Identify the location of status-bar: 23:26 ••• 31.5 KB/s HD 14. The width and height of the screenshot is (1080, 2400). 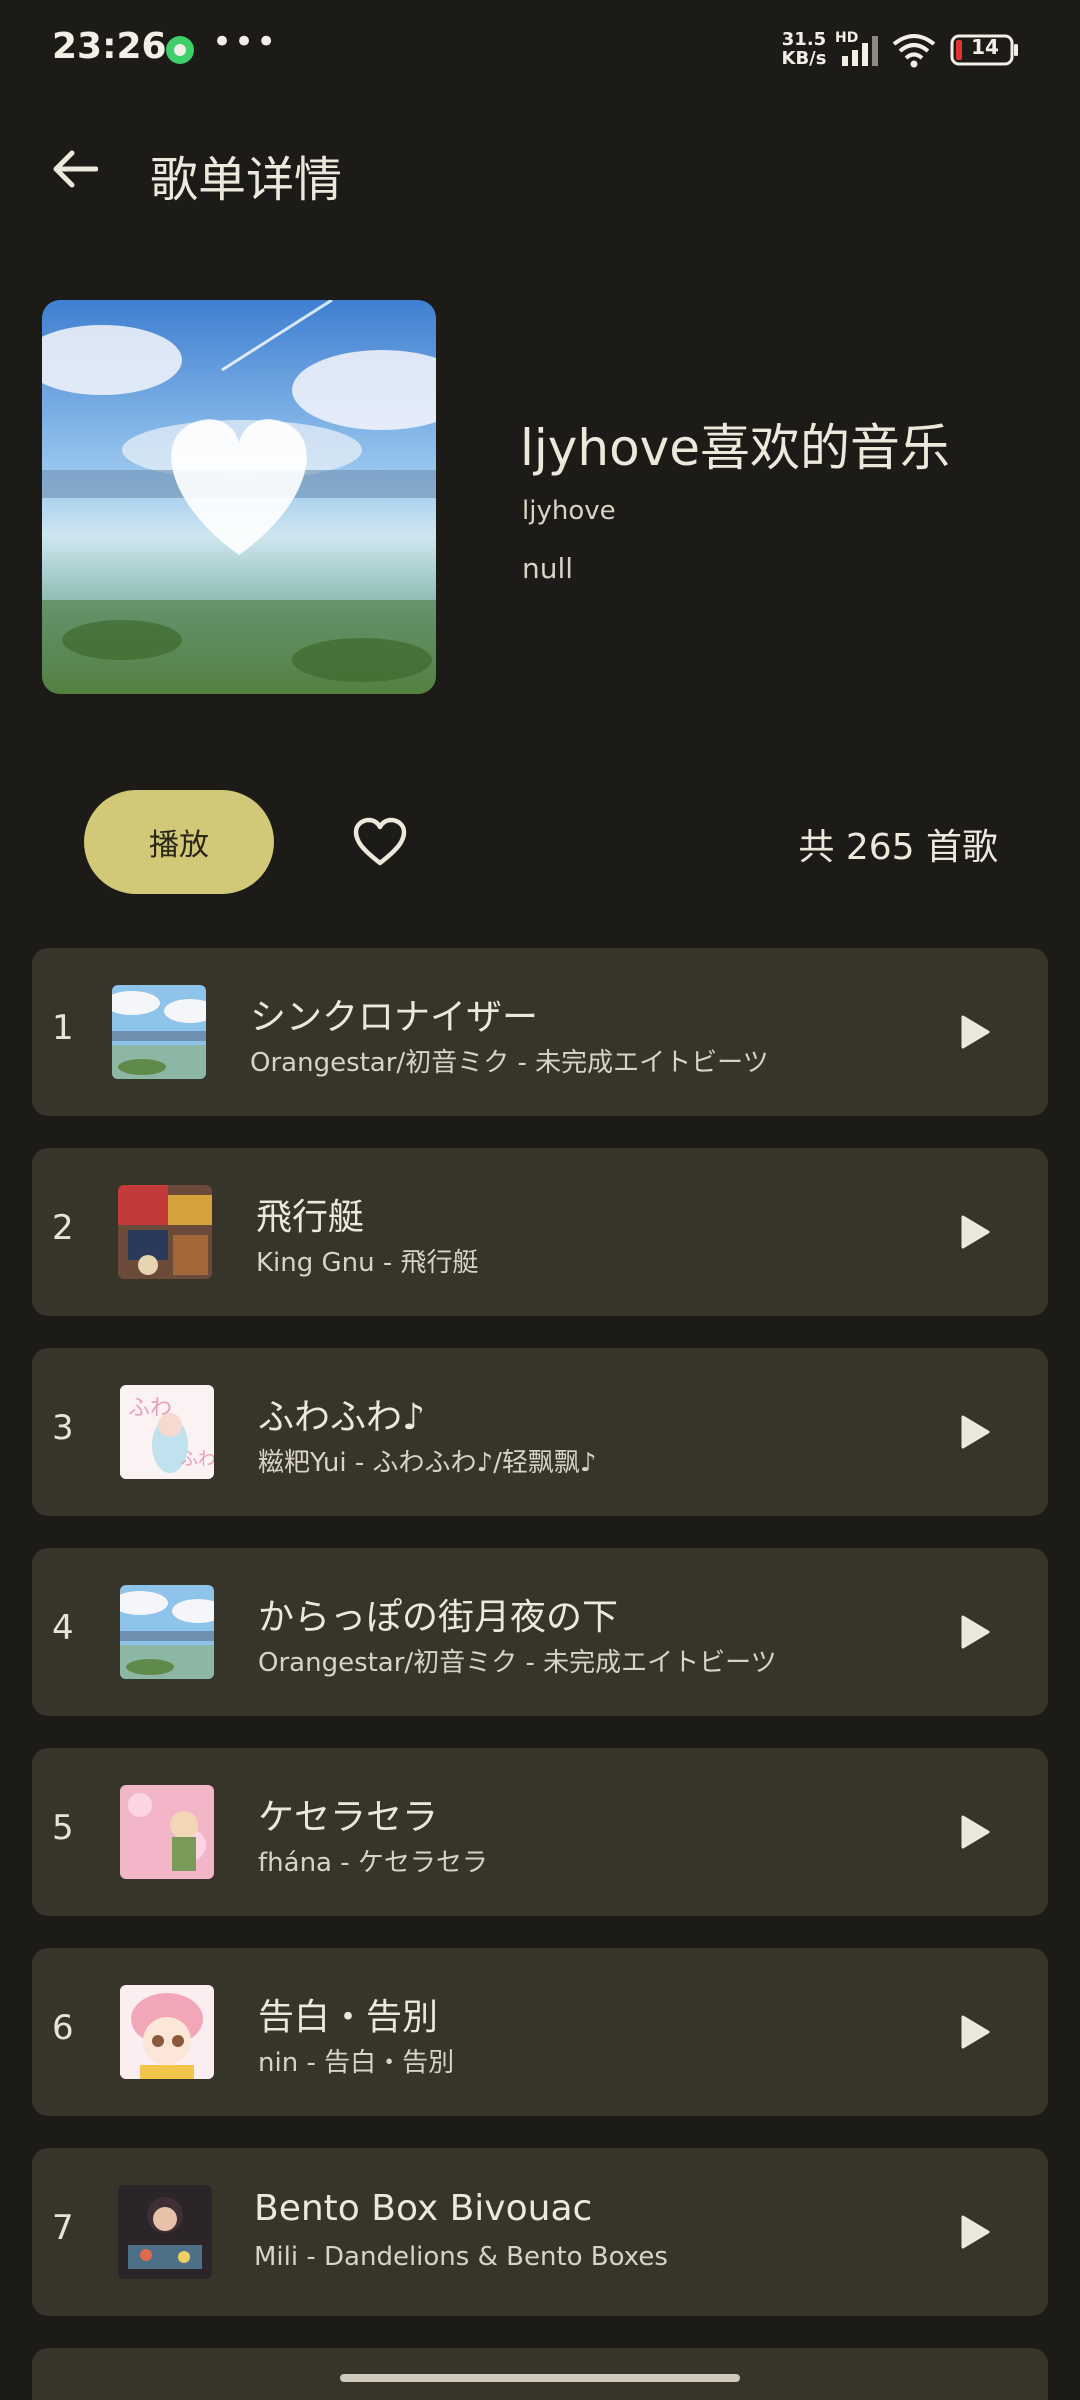
(540, 50).